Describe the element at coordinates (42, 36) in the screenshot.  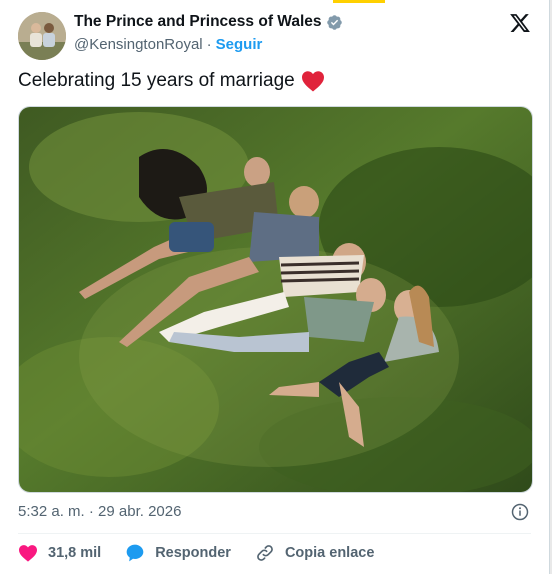
I see `avatar` at that location.